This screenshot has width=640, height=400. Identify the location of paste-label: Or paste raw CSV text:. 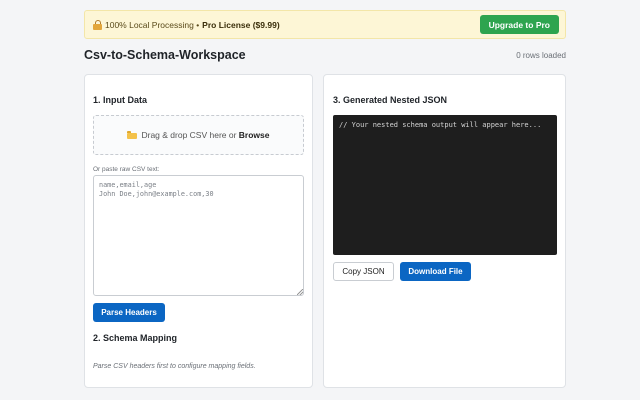
(126, 169).